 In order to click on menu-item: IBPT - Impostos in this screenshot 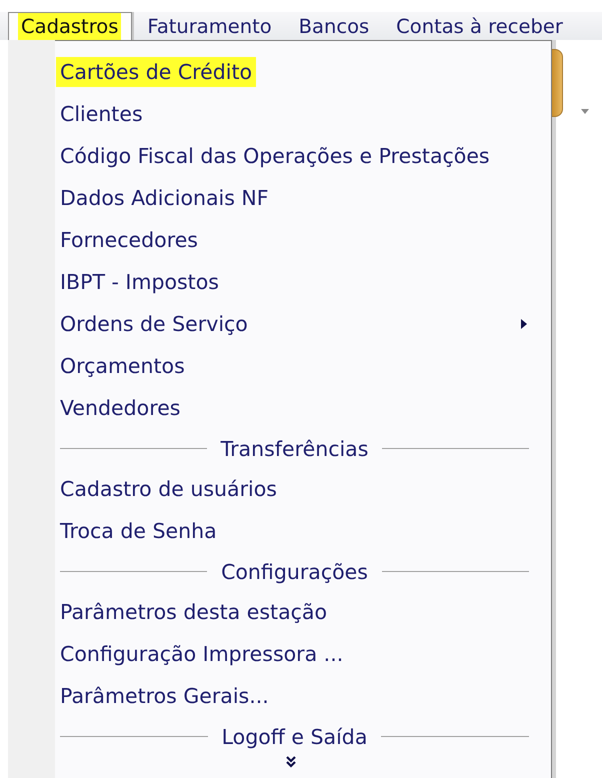, I will do `click(305, 282)`.